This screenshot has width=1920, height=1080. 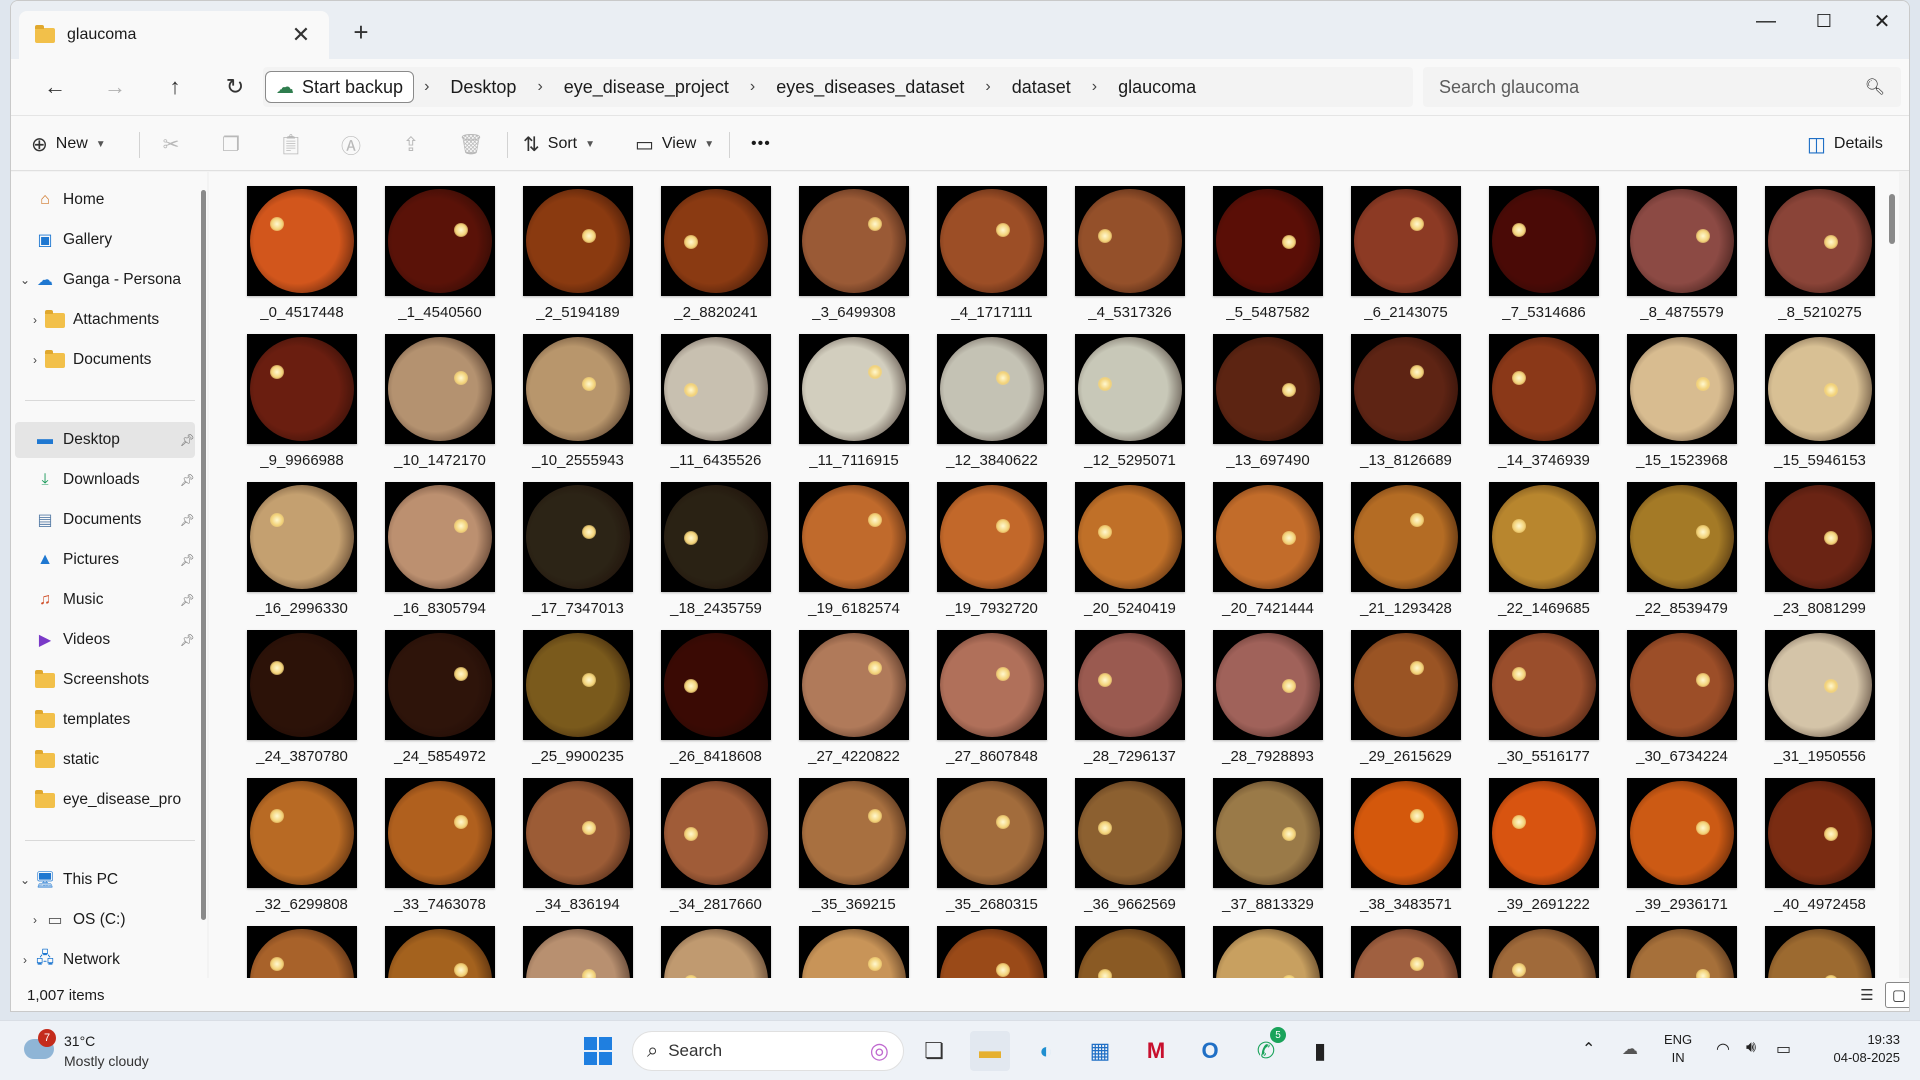 I want to click on file-item: _19_7932720, so click(x=992, y=556).